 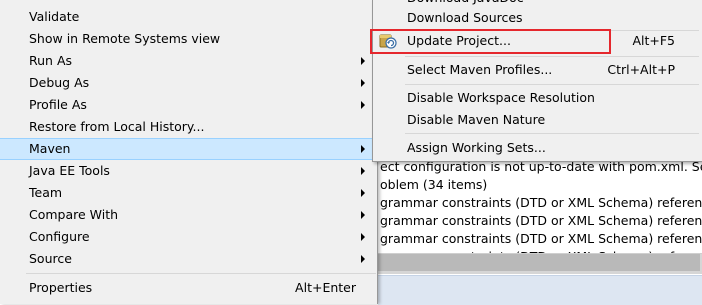 I want to click on menu-item-label: Source, so click(x=50, y=258).